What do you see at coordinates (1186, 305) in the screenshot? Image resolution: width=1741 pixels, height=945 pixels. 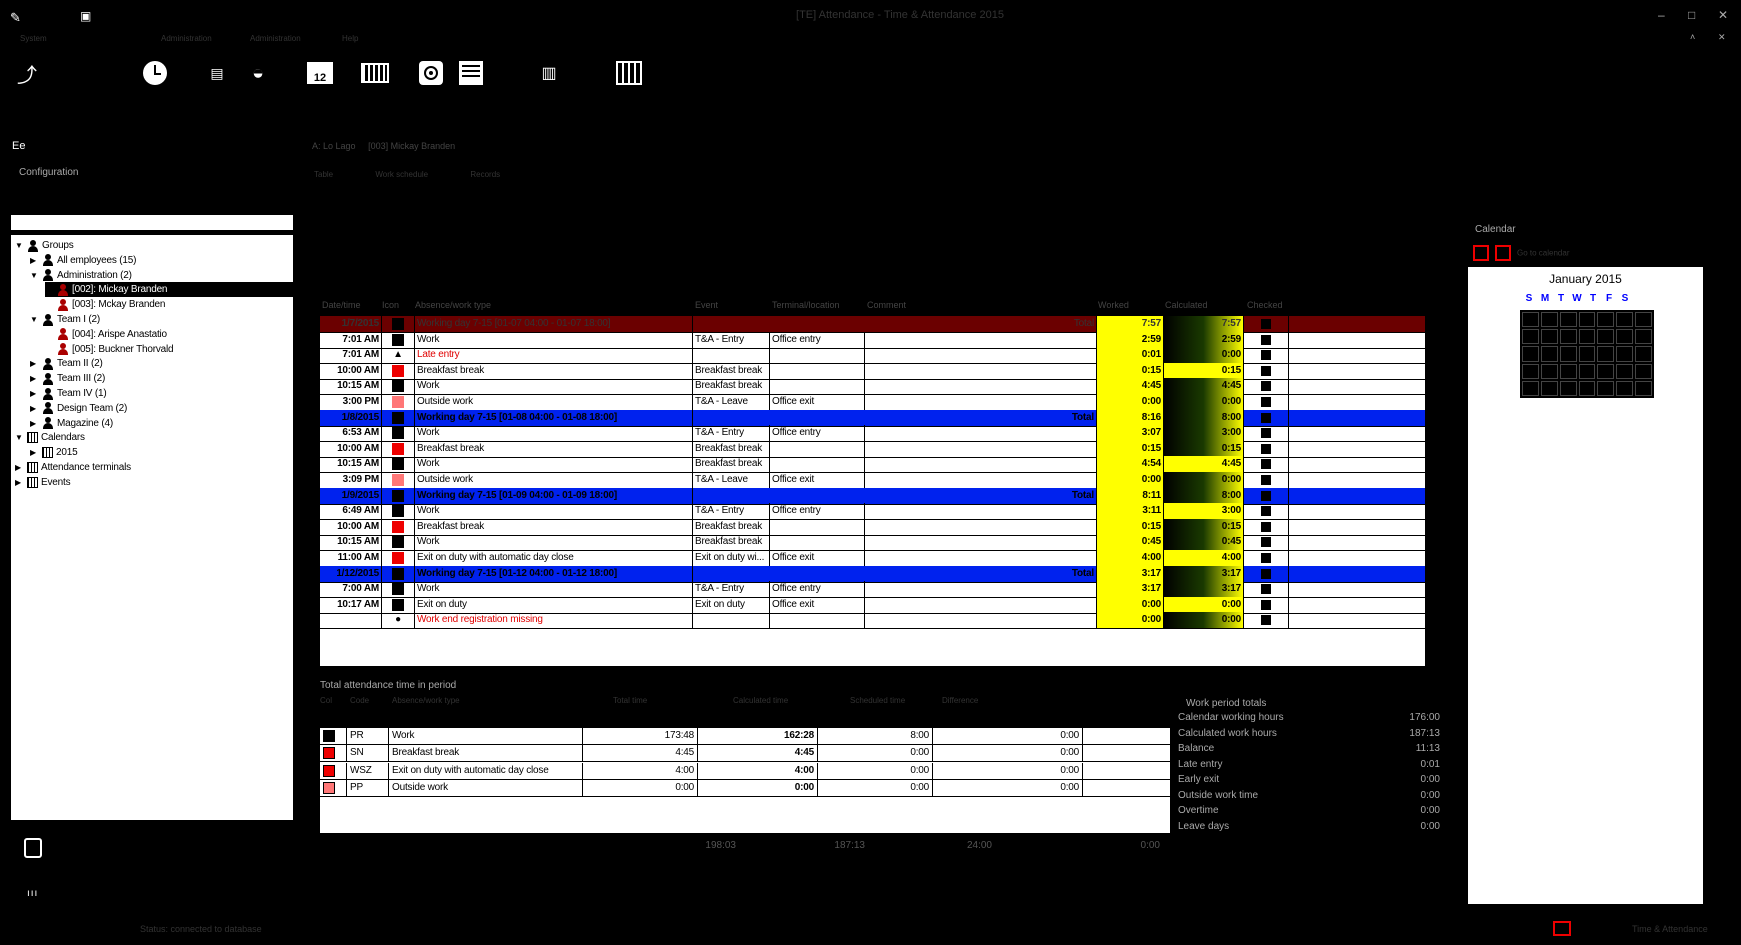 I see `column-header: Calculated` at bounding box center [1186, 305].